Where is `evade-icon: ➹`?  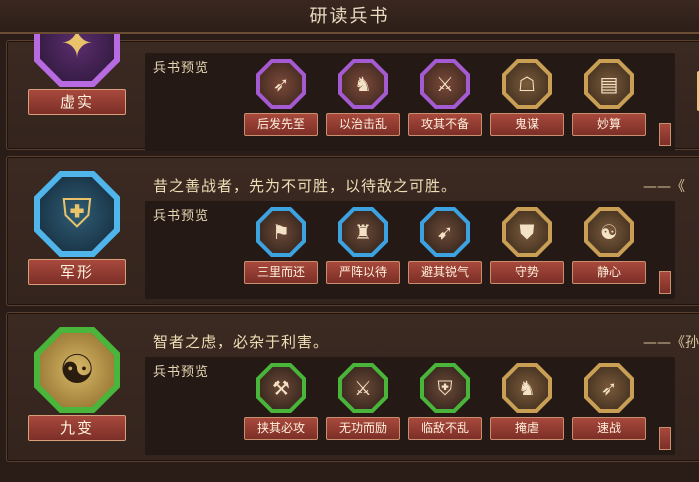
evade-icon: ➹ is located at coordinates (445, 232).